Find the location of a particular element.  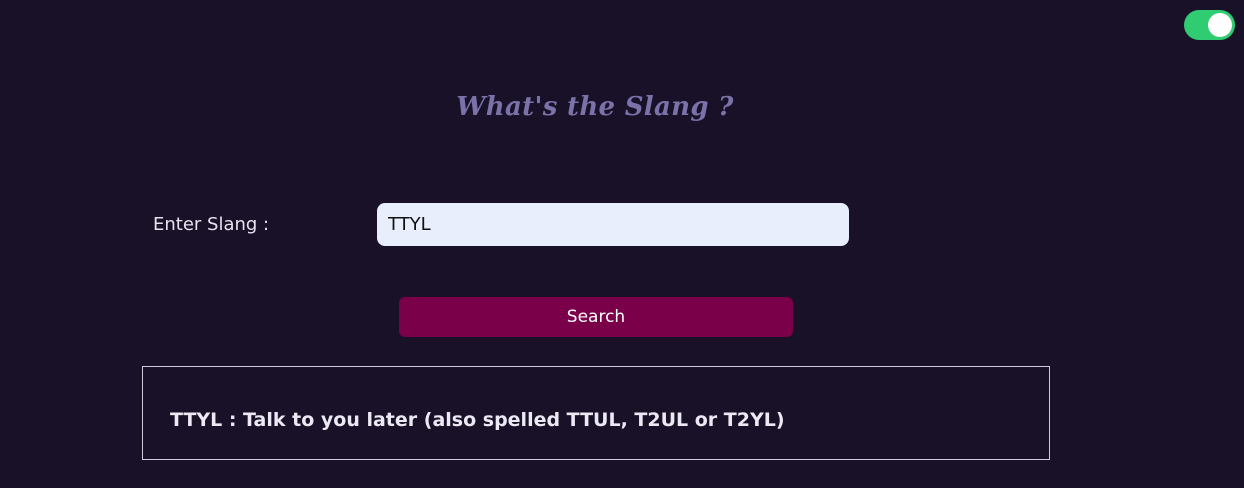

theme-toggle is located at coordinates (1209, 25).